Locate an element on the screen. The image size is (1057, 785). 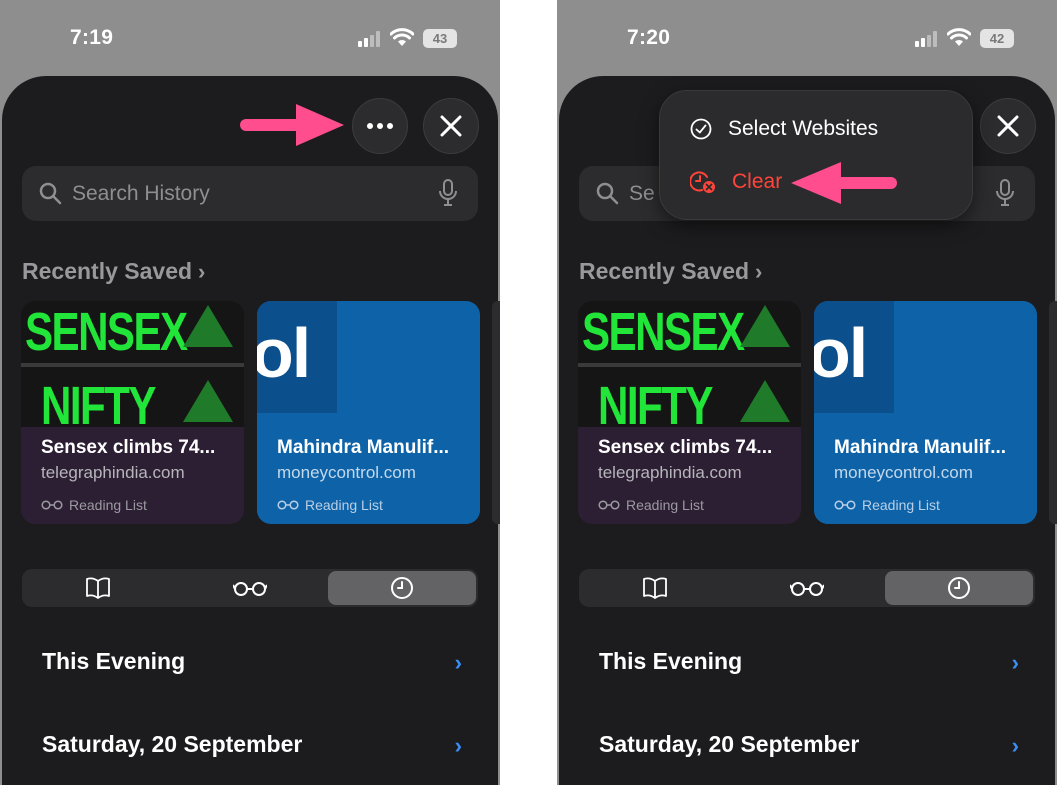
menu-item-clear: Clear is located at coordinates (736, 182).